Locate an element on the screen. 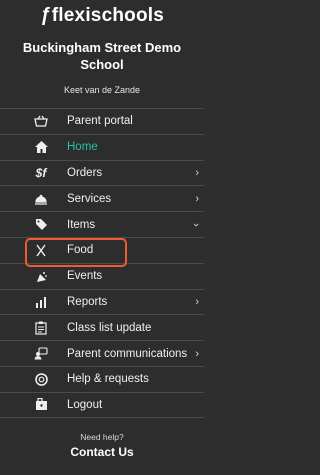  menu-item-services: Services › is located at coordinates (102, 198).